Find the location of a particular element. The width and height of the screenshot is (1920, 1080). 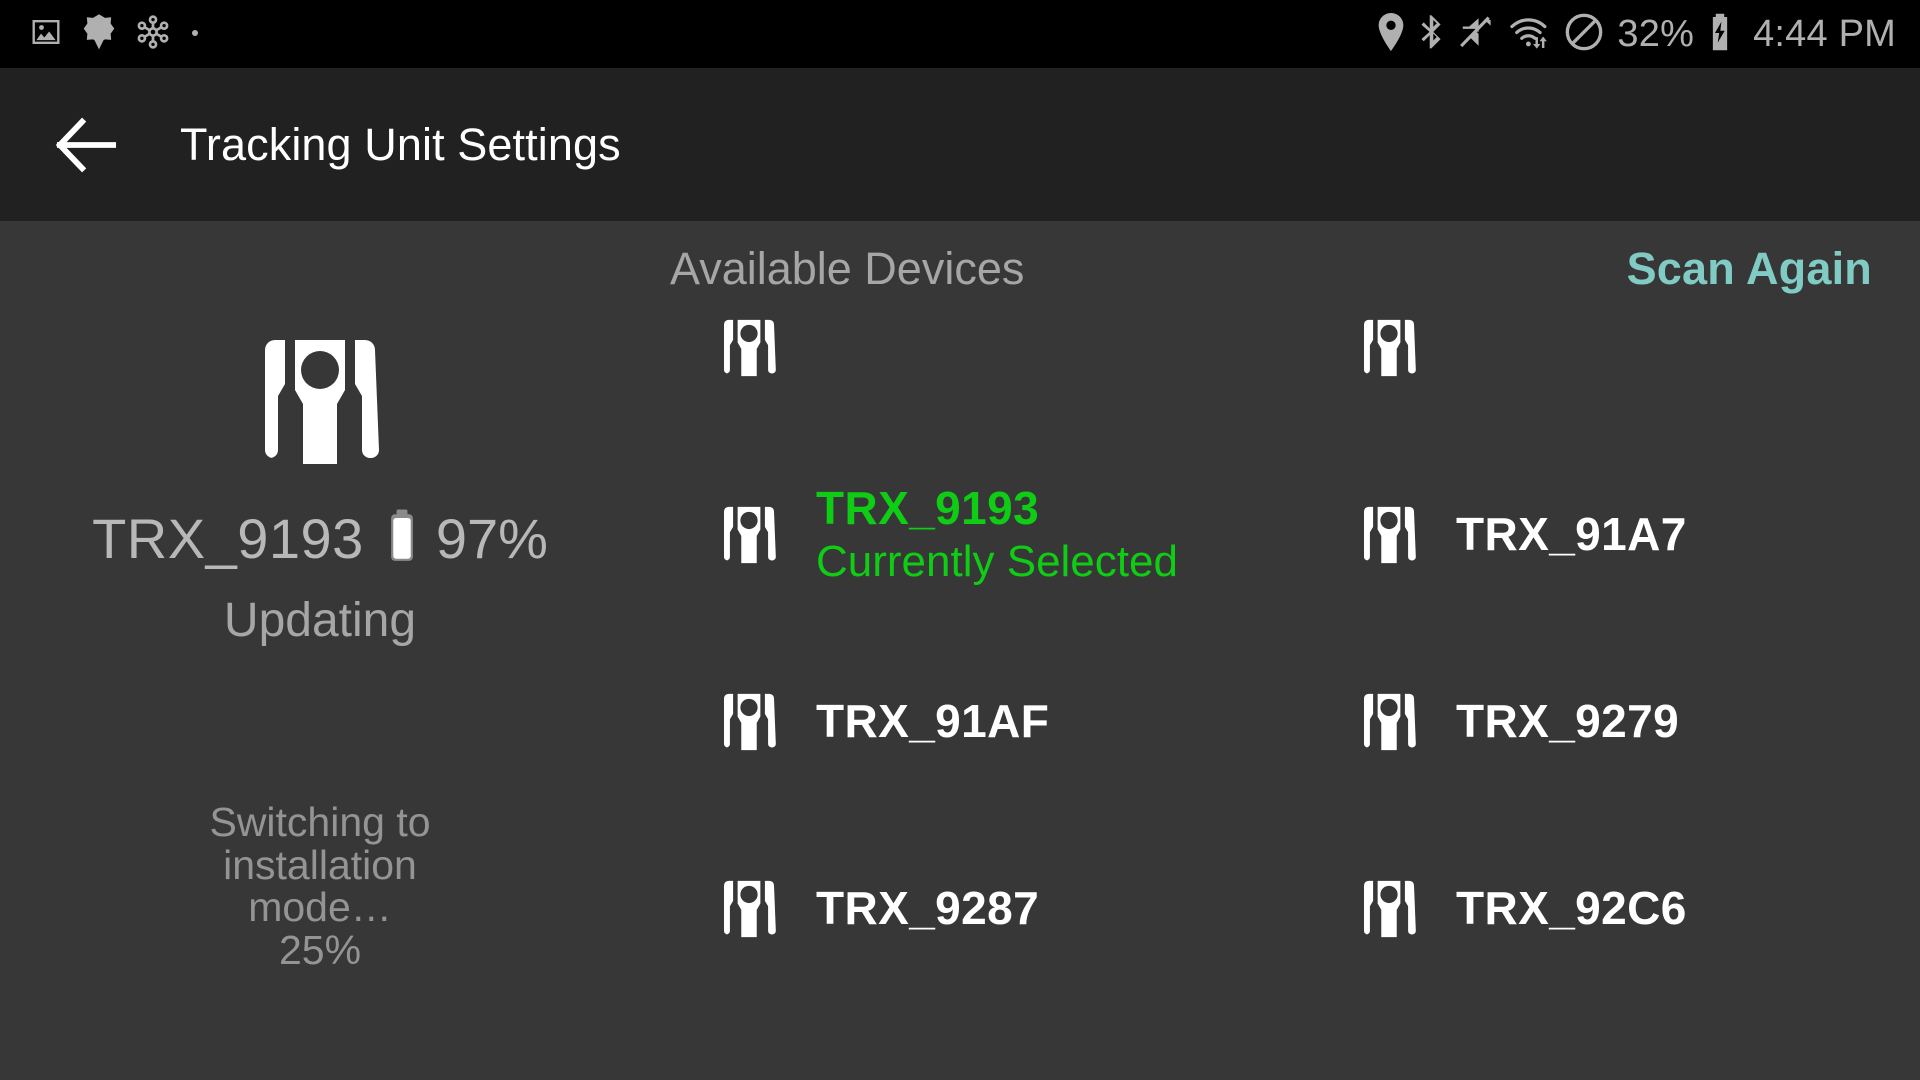

current-device-name: TRX_9193 is located at coordinates (228, 538).